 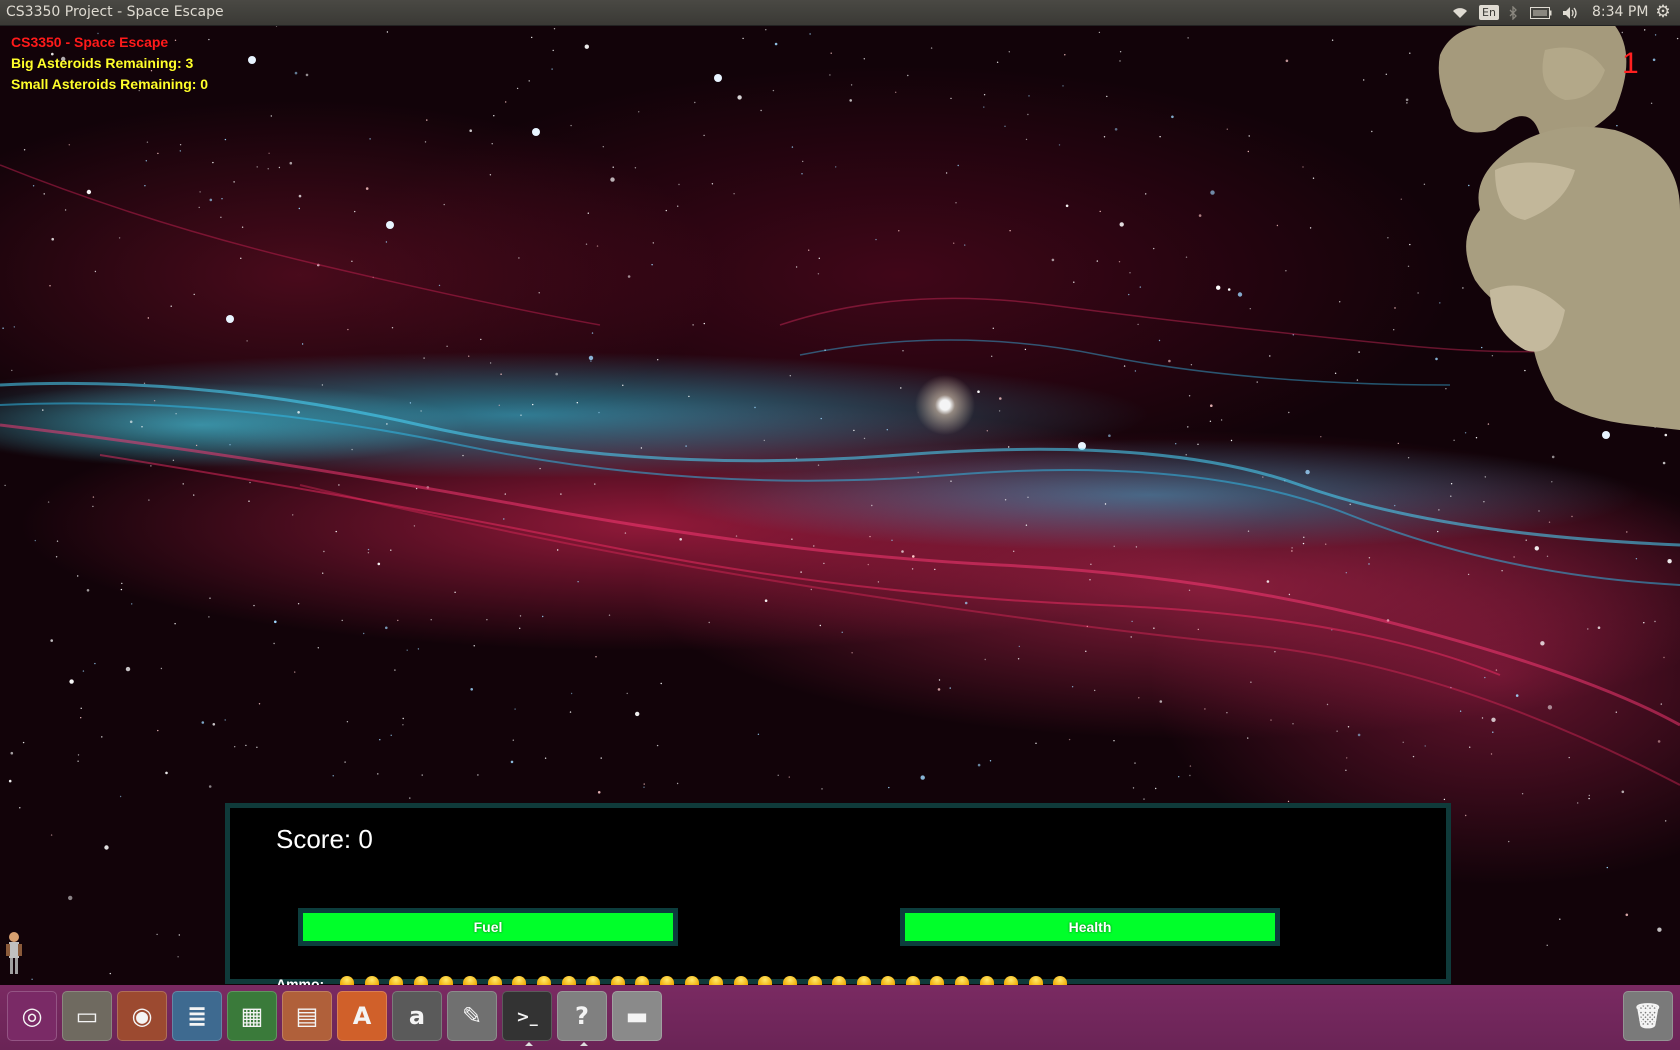 I want to click on status-panel: Score: 0 Fuel Health Ammo:, so click(x=838, y=894).